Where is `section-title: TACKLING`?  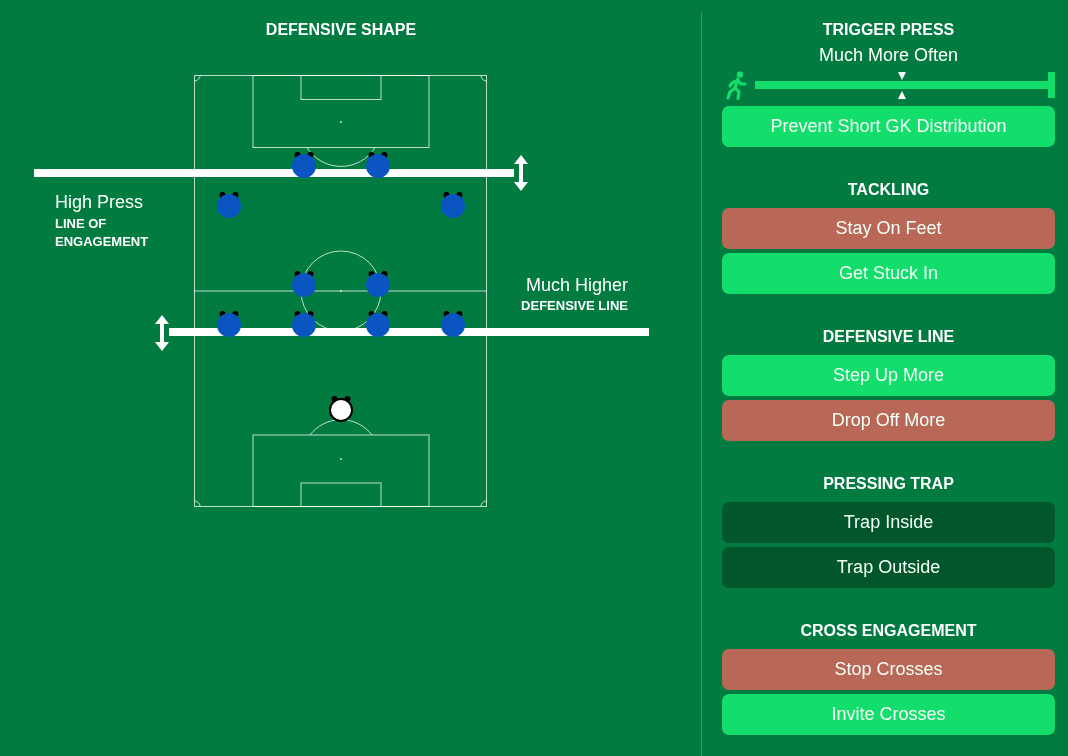
section-title: TACKLING is located at coordinates (888, 190).